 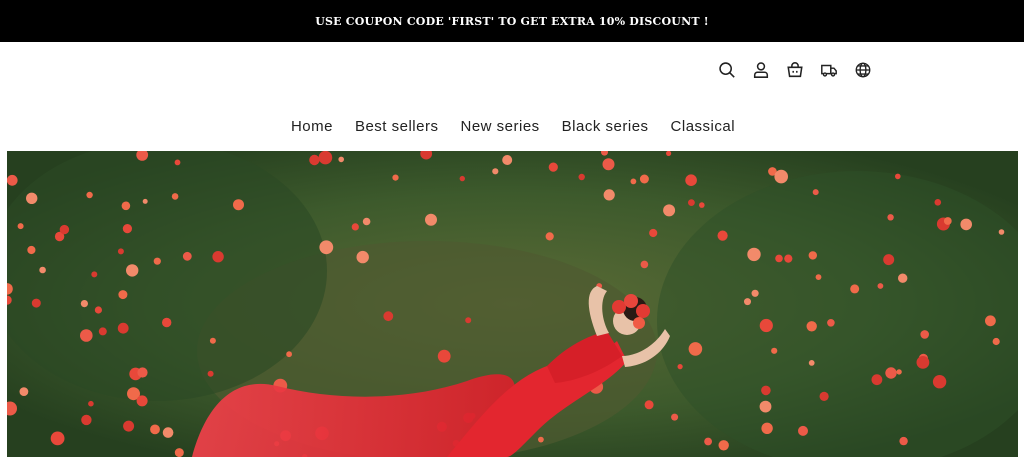 What do you see at coordinates (397, 126) in the screenshot?
I see `nav-item-best-sellers: Best sellers` at bounding box center [397, 126].